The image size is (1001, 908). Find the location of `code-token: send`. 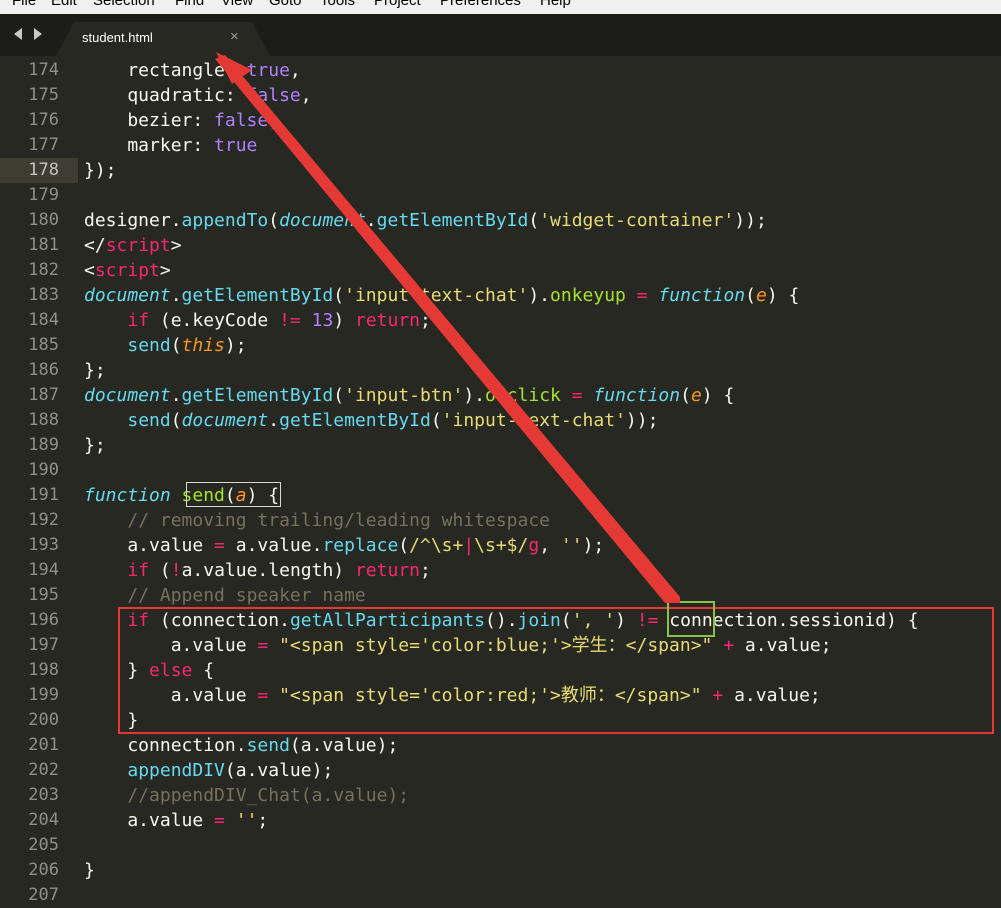

code-token: send is located at coordinates (149, 420).